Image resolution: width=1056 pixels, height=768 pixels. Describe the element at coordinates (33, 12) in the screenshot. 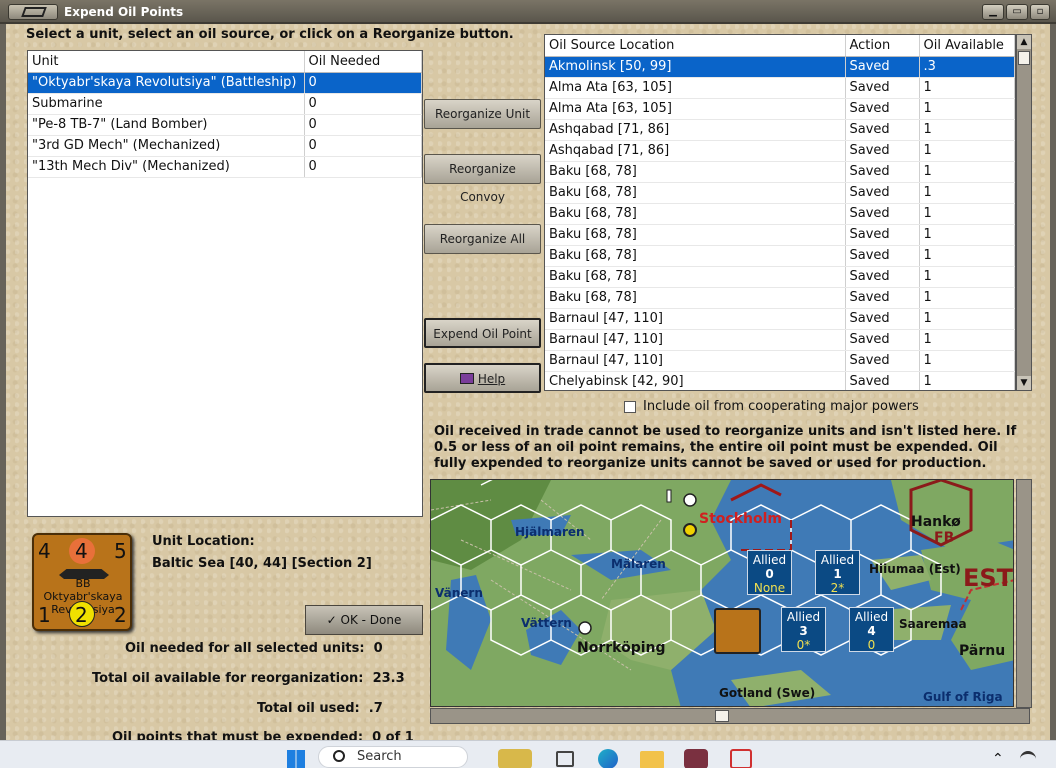

I see `system-menu-icon` at that location.